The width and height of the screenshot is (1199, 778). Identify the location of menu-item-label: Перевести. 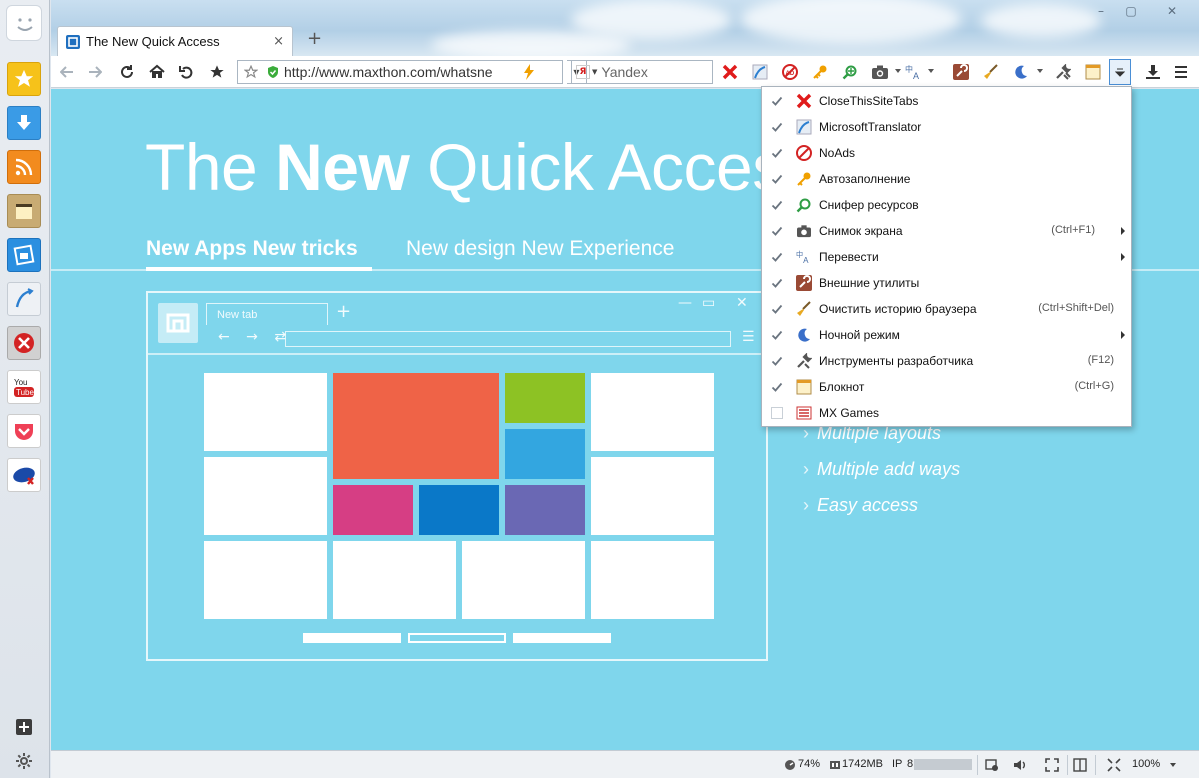
(849, 257).